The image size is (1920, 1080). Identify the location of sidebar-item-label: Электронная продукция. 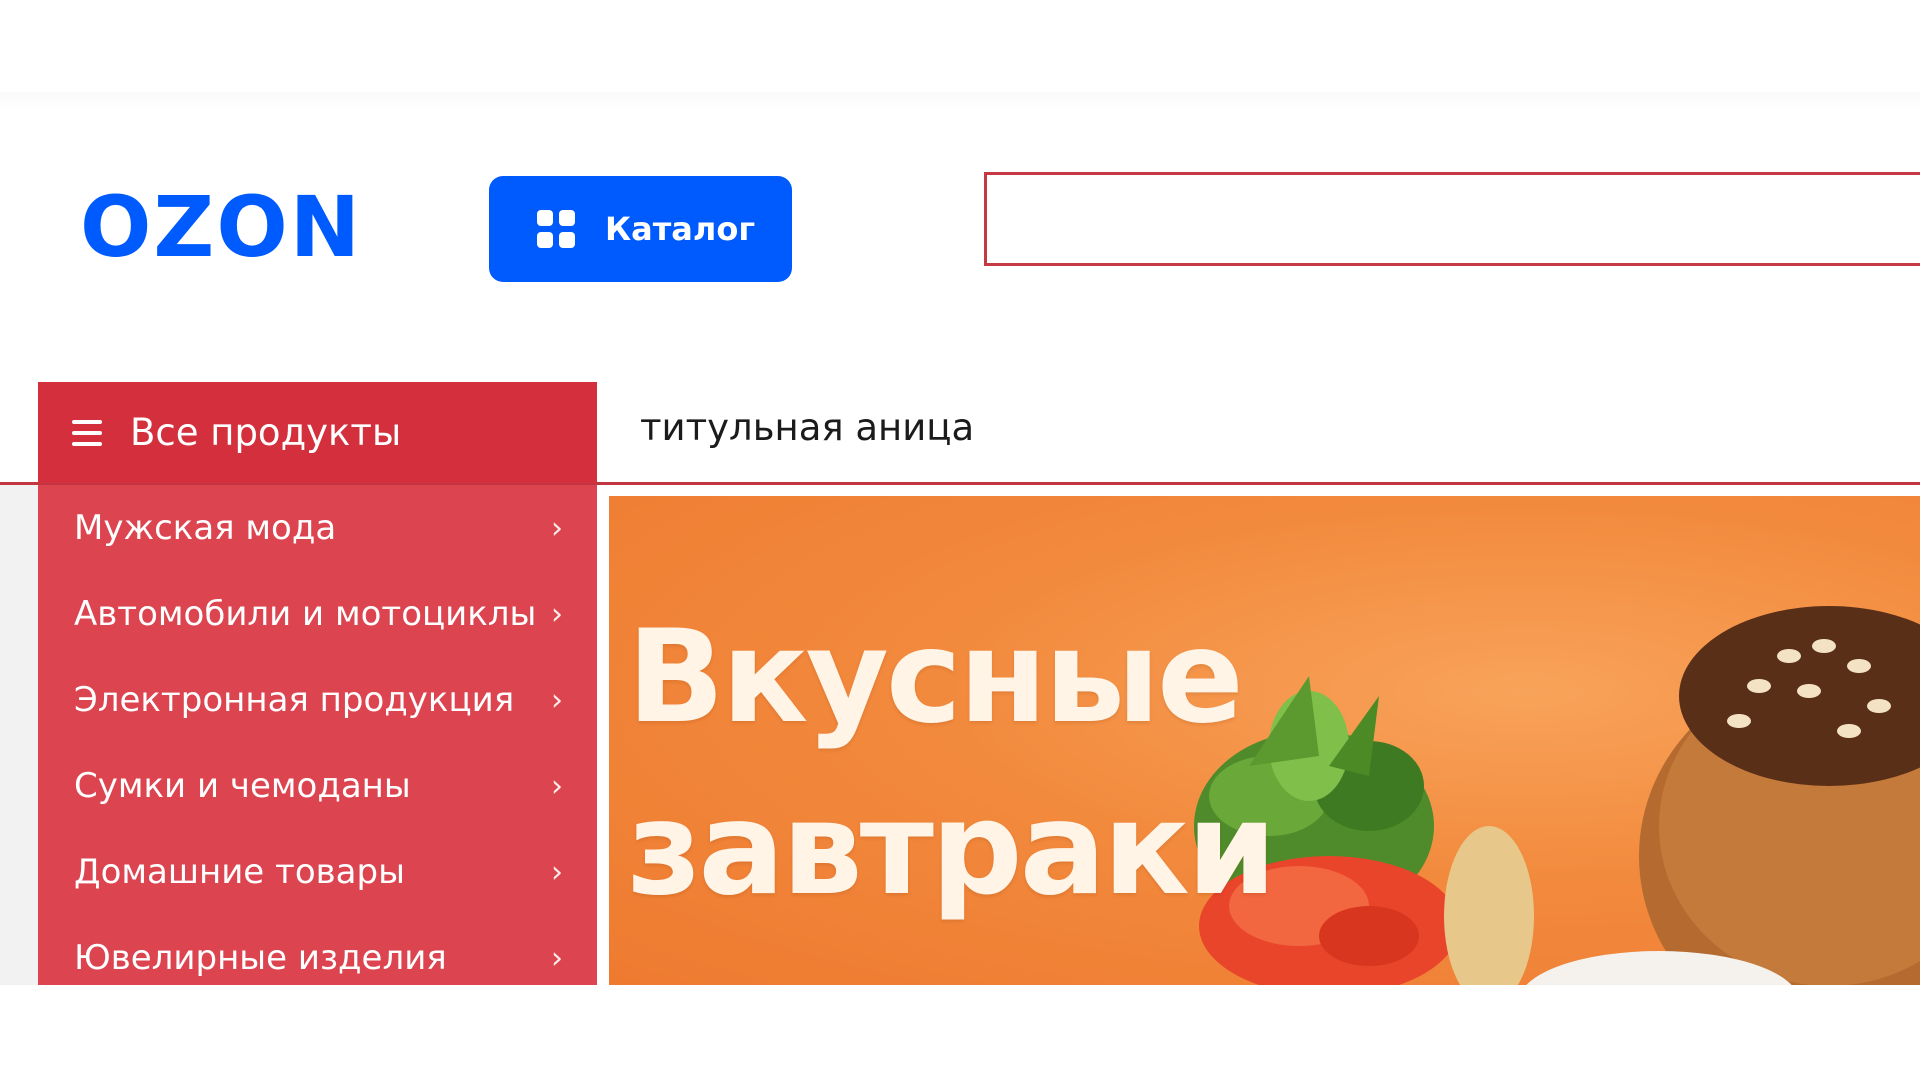
(294, 700).